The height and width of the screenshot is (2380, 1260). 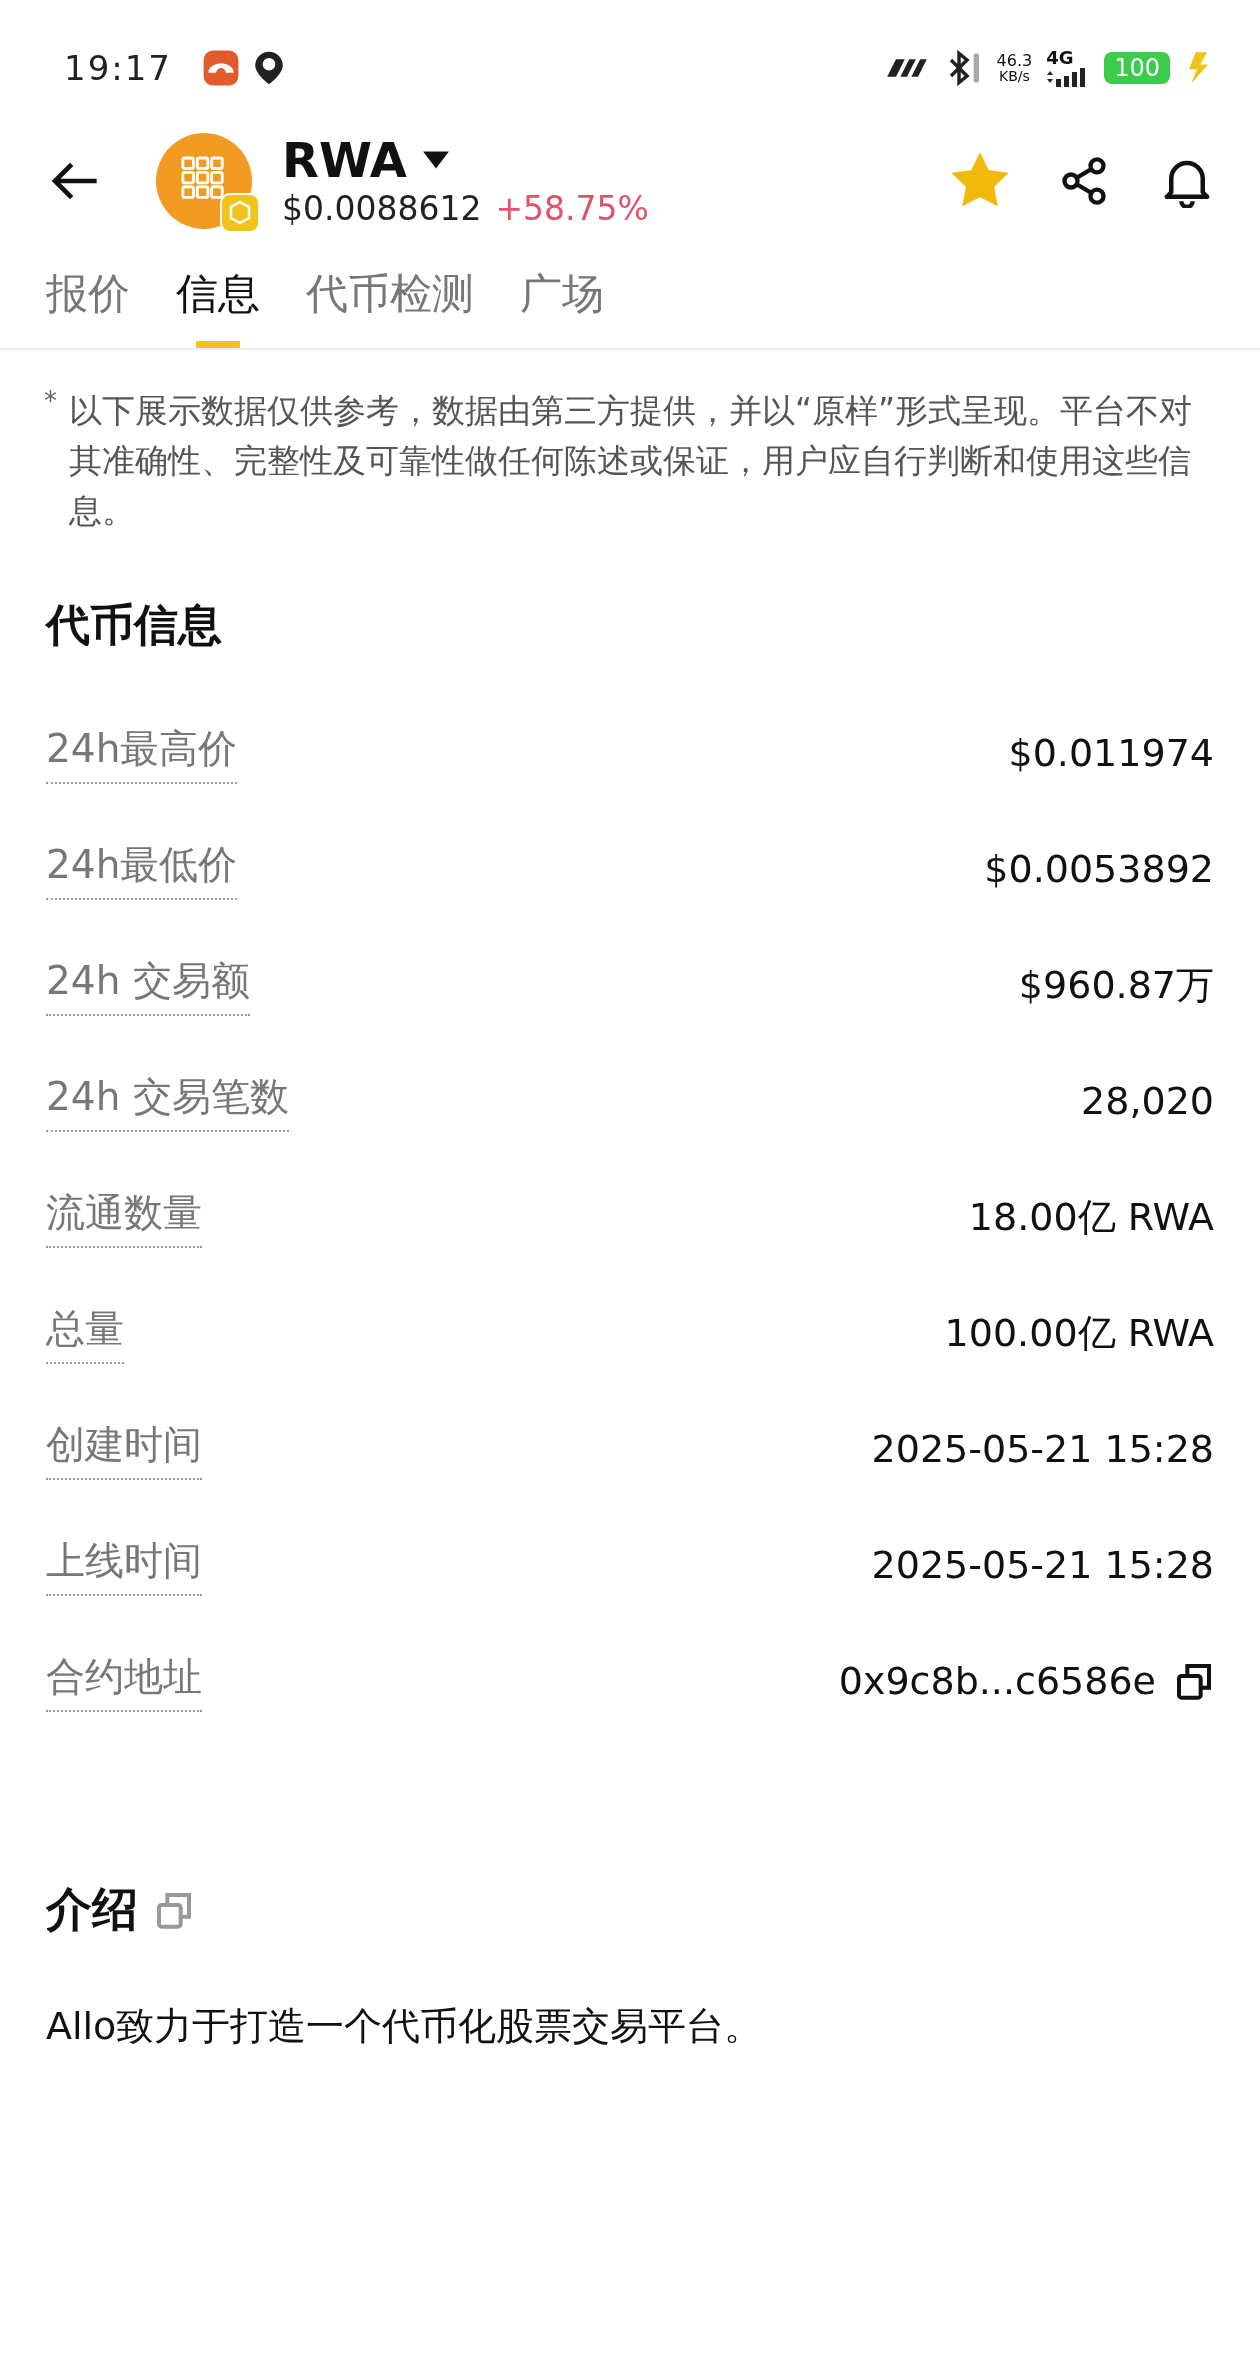 What do you see at coordinates (390, 307) in the screenshot?
I see `tab: 代币检测` at bounding box center [390, 307].